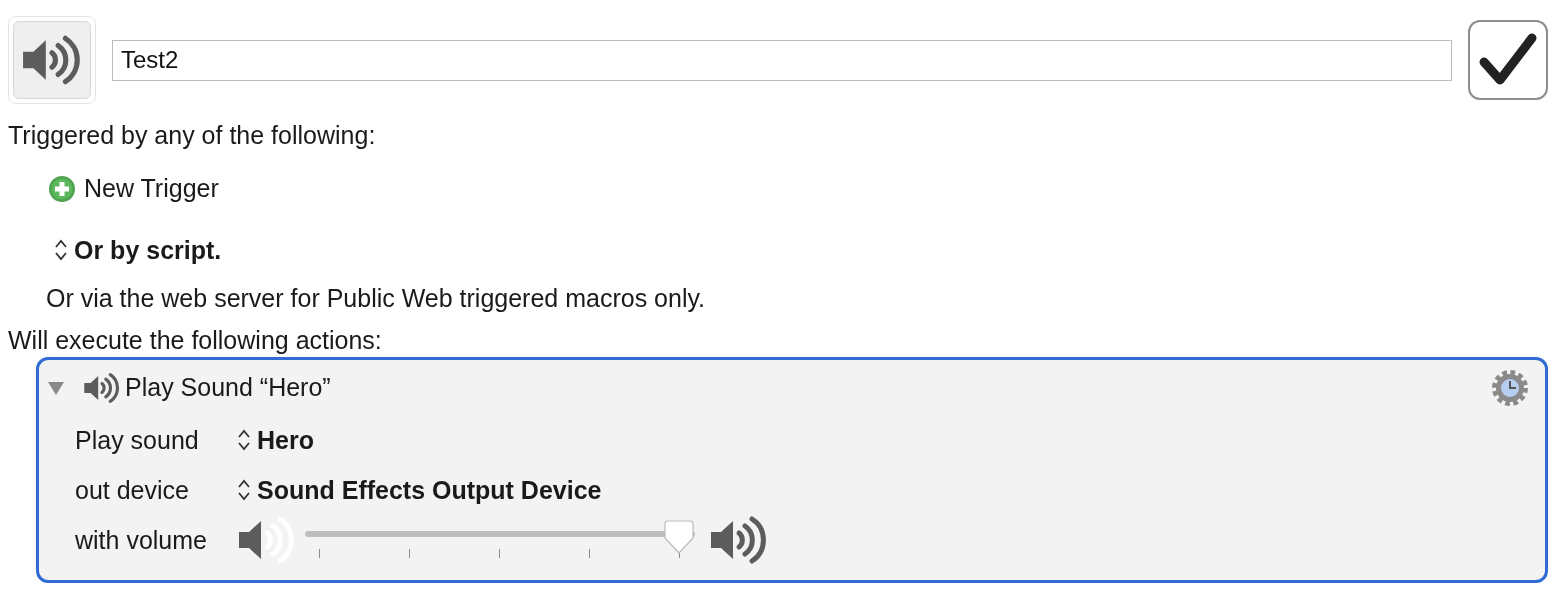  What do you see at coordinates (151, 189) in the screenshot?
I see `new-trigger-link: New Trigger` at bounding box center [151, 189].